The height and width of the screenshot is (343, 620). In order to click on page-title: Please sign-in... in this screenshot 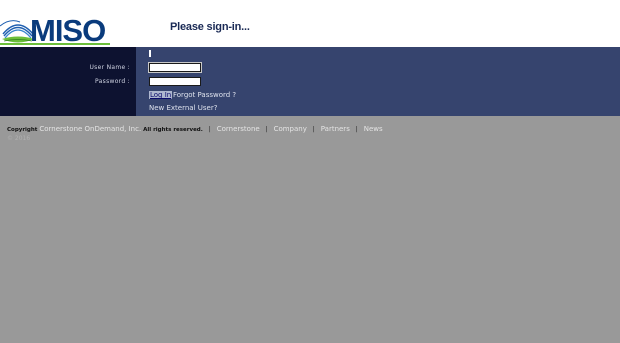, I will do `click(210, 27)`.